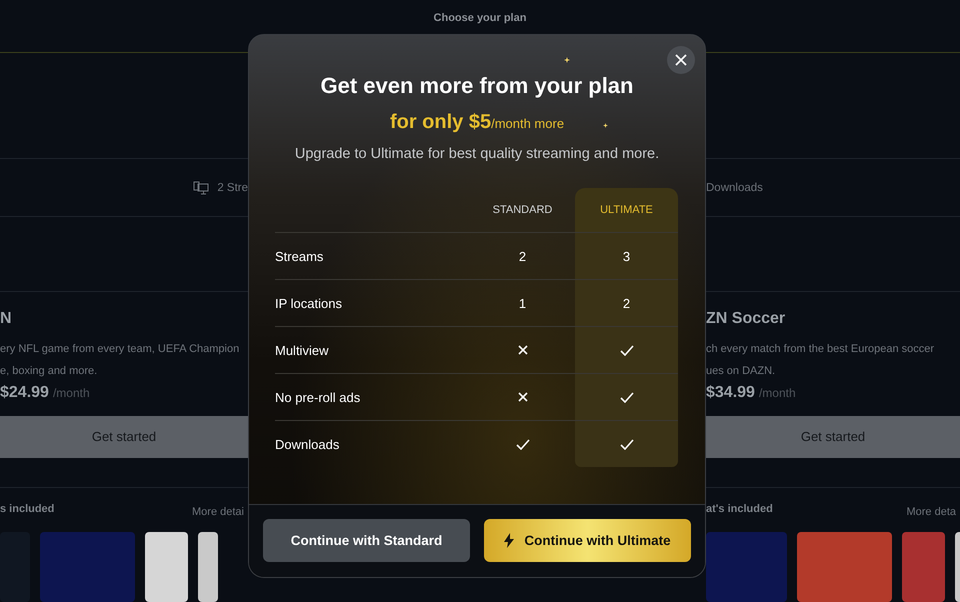 This screenshot has height=602, width=960. What do you see at coordinates (821, 349) in the screenshot?
I see `plan-description: ch every match from the best European soccer` at bounding box center [821, 349].